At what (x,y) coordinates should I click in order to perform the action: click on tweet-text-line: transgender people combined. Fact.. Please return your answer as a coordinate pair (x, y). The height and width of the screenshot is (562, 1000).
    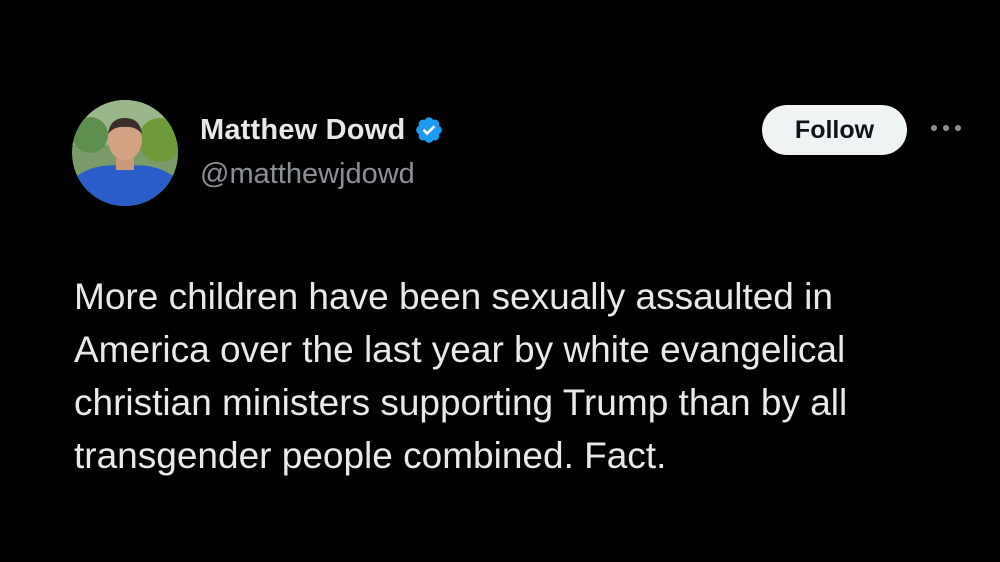
    Looking at the image, I should click on (370, 455).